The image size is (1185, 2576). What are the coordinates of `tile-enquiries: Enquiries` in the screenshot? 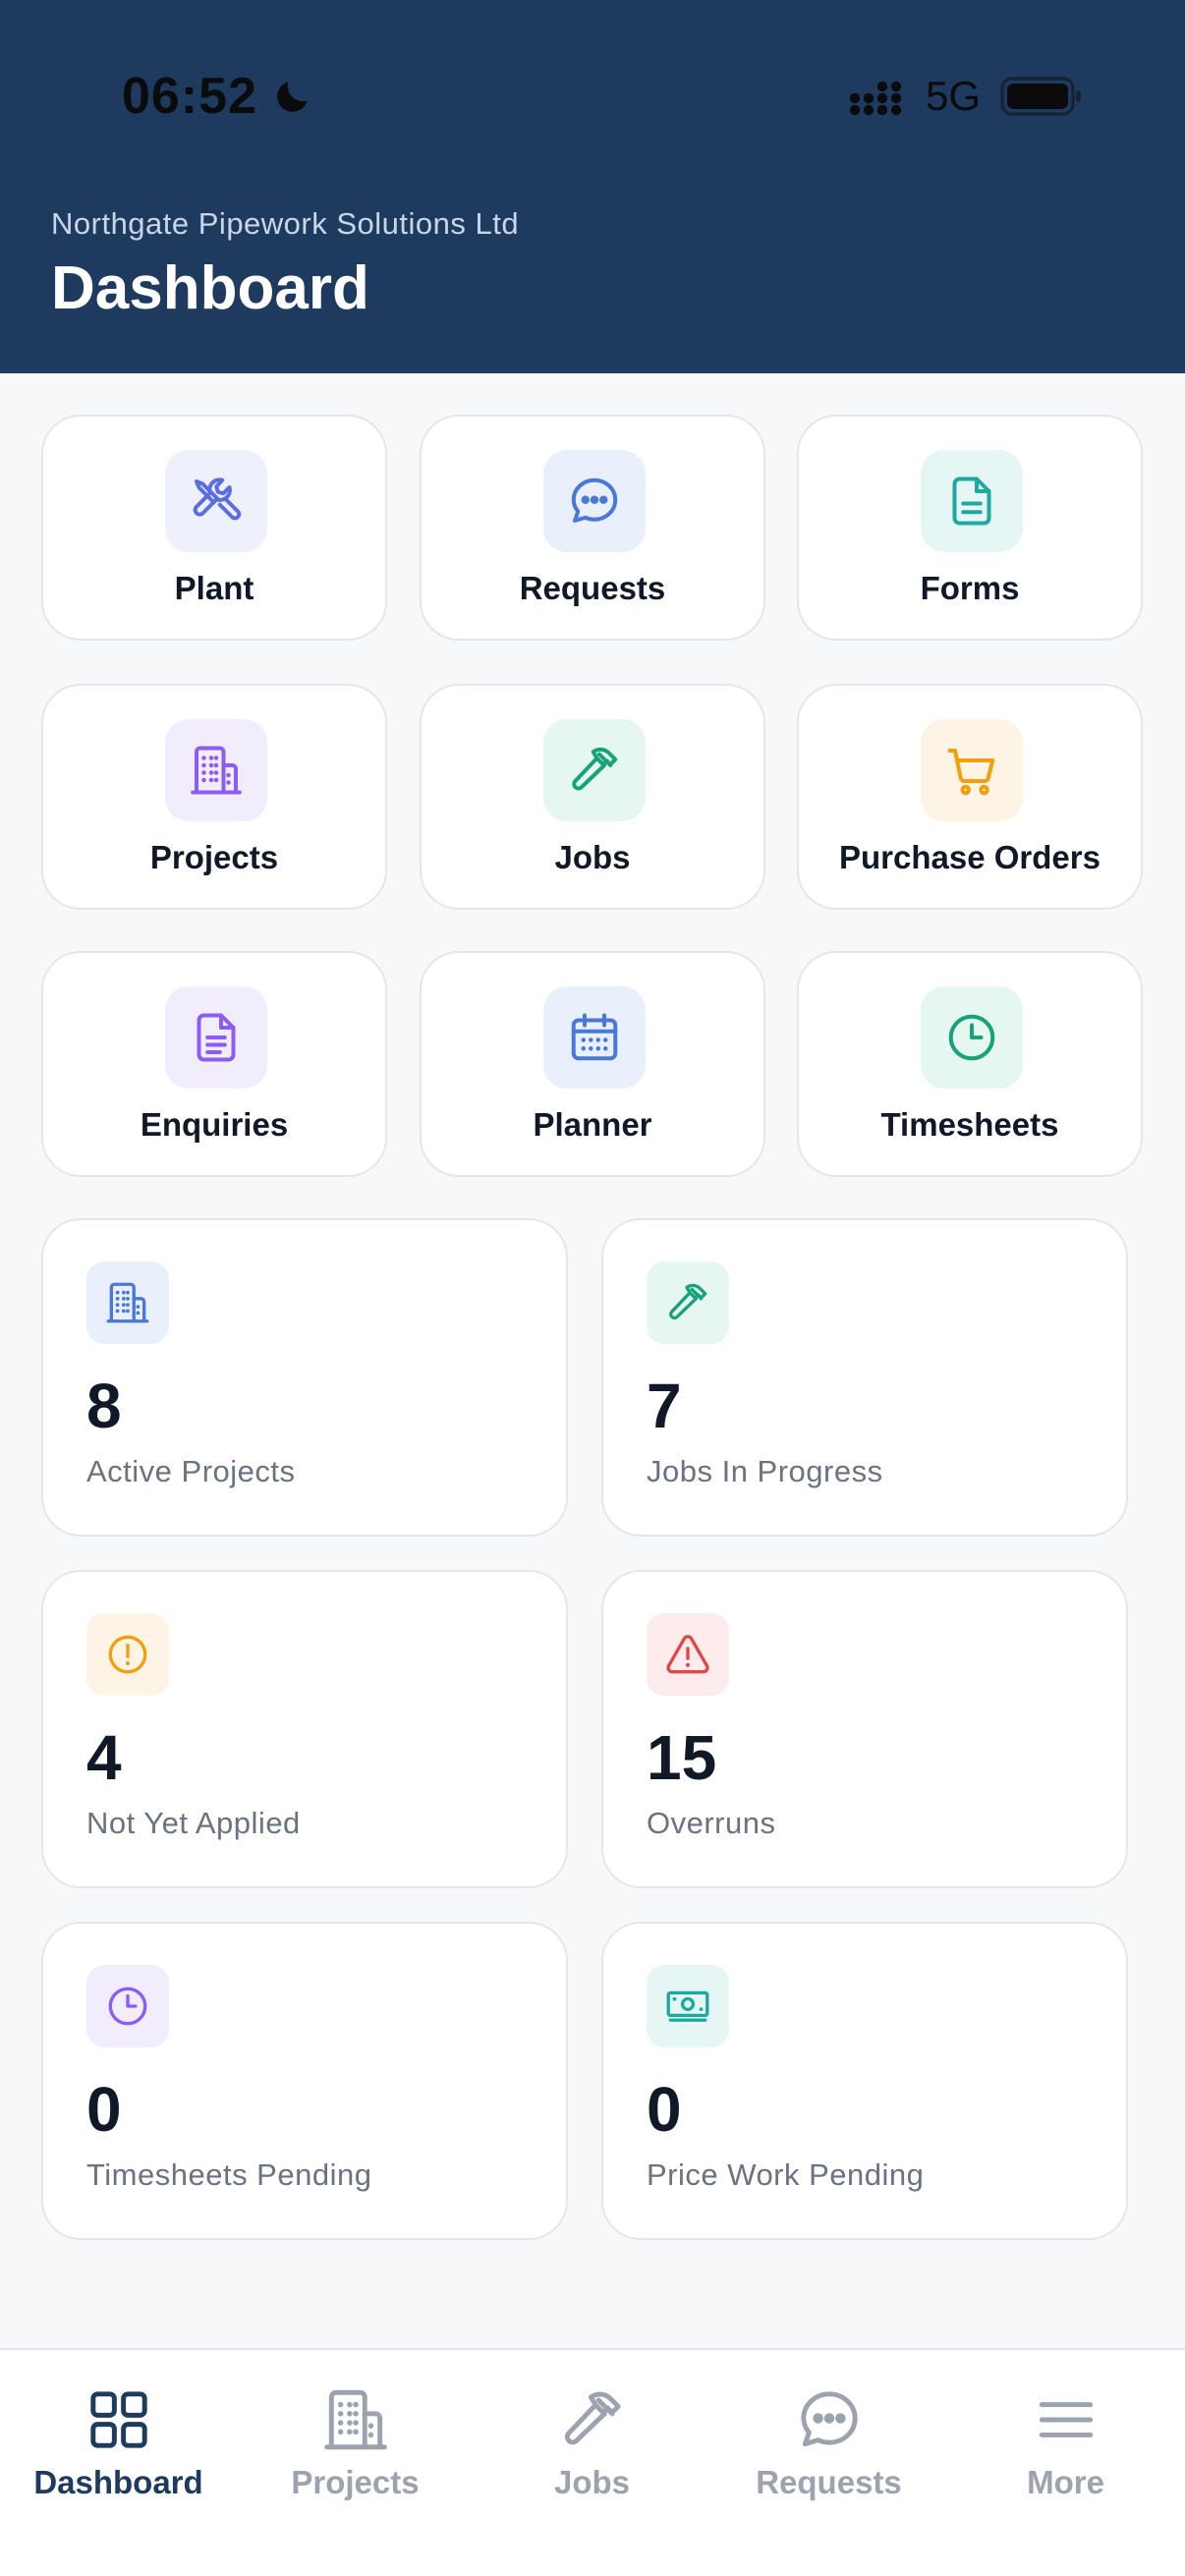 It's located at (214, 1064).